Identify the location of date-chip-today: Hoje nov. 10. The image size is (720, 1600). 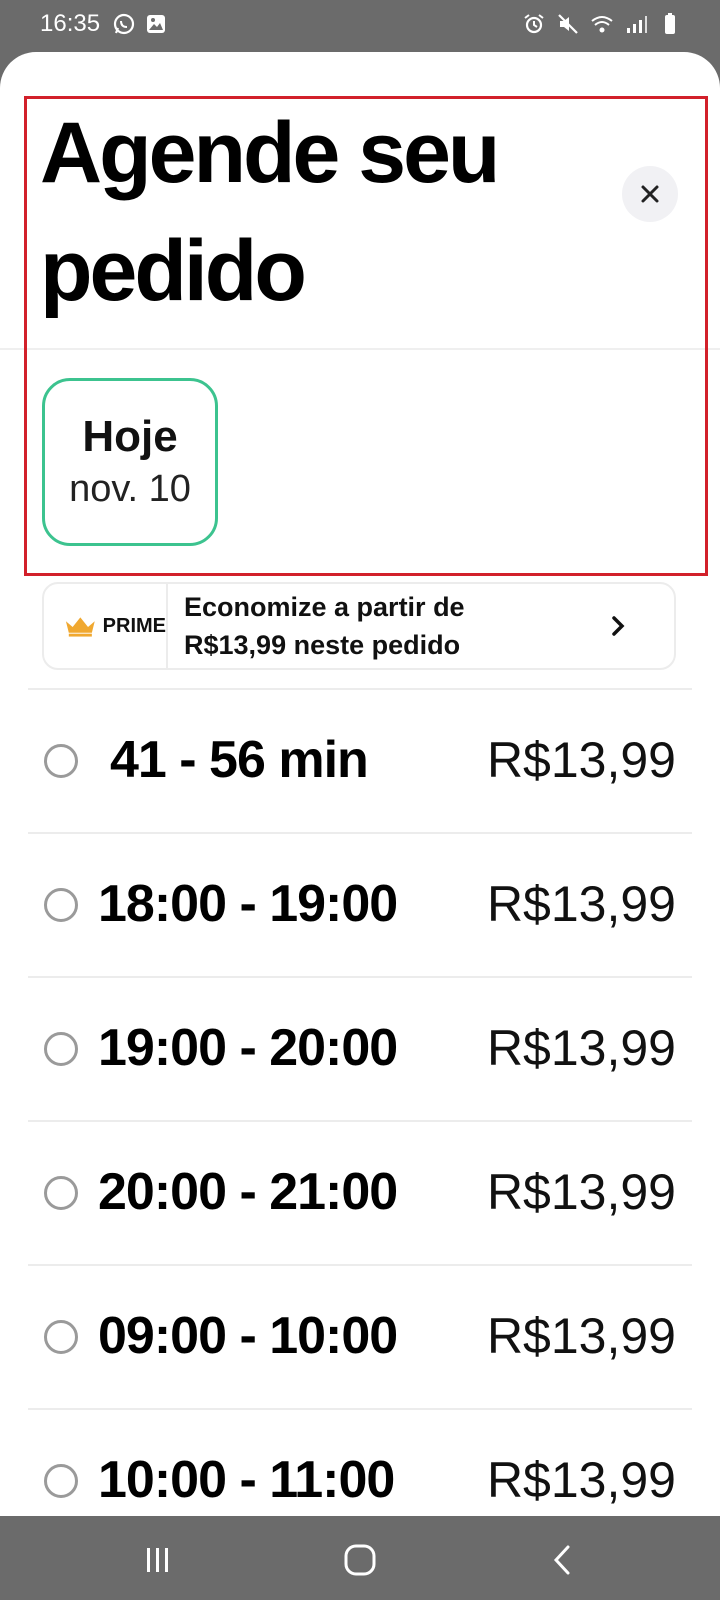
(130, 462).